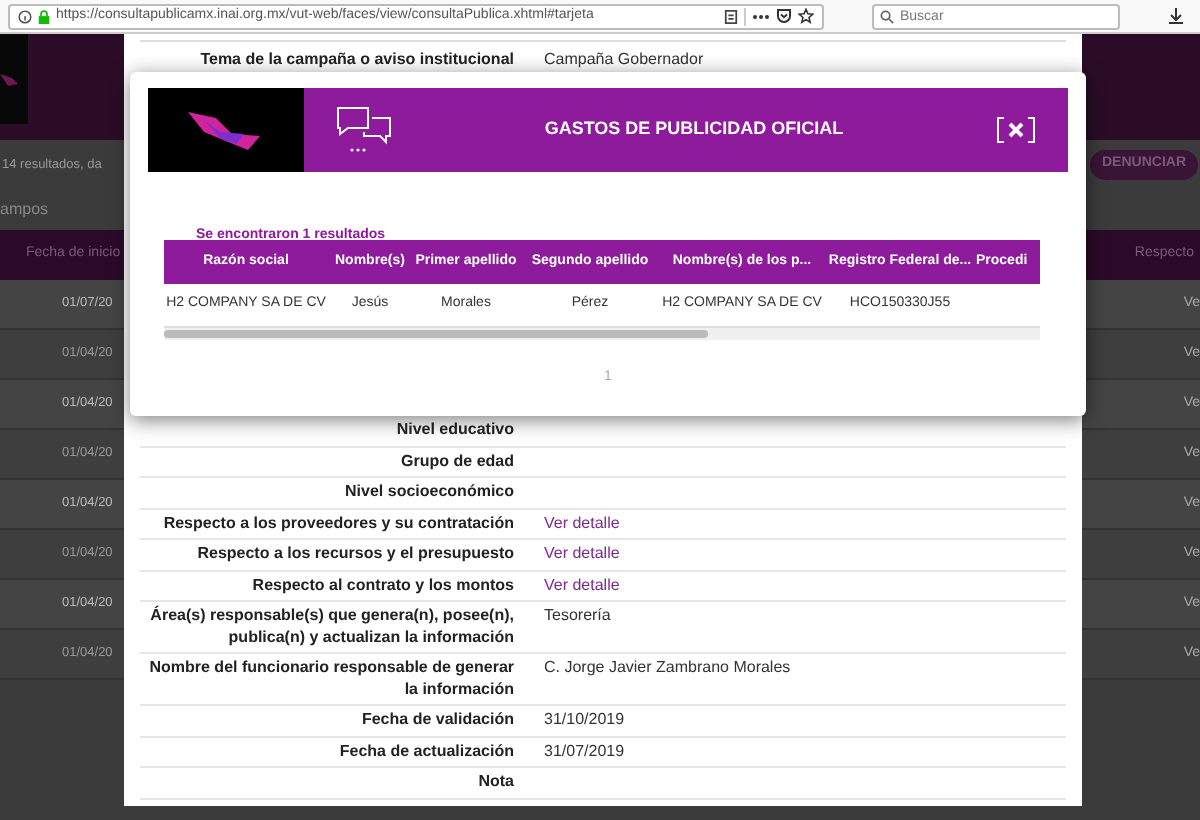 Image resolution: width=1200 pixels, height=820 pixels. I want to click on search-icon, so click(887, 16).